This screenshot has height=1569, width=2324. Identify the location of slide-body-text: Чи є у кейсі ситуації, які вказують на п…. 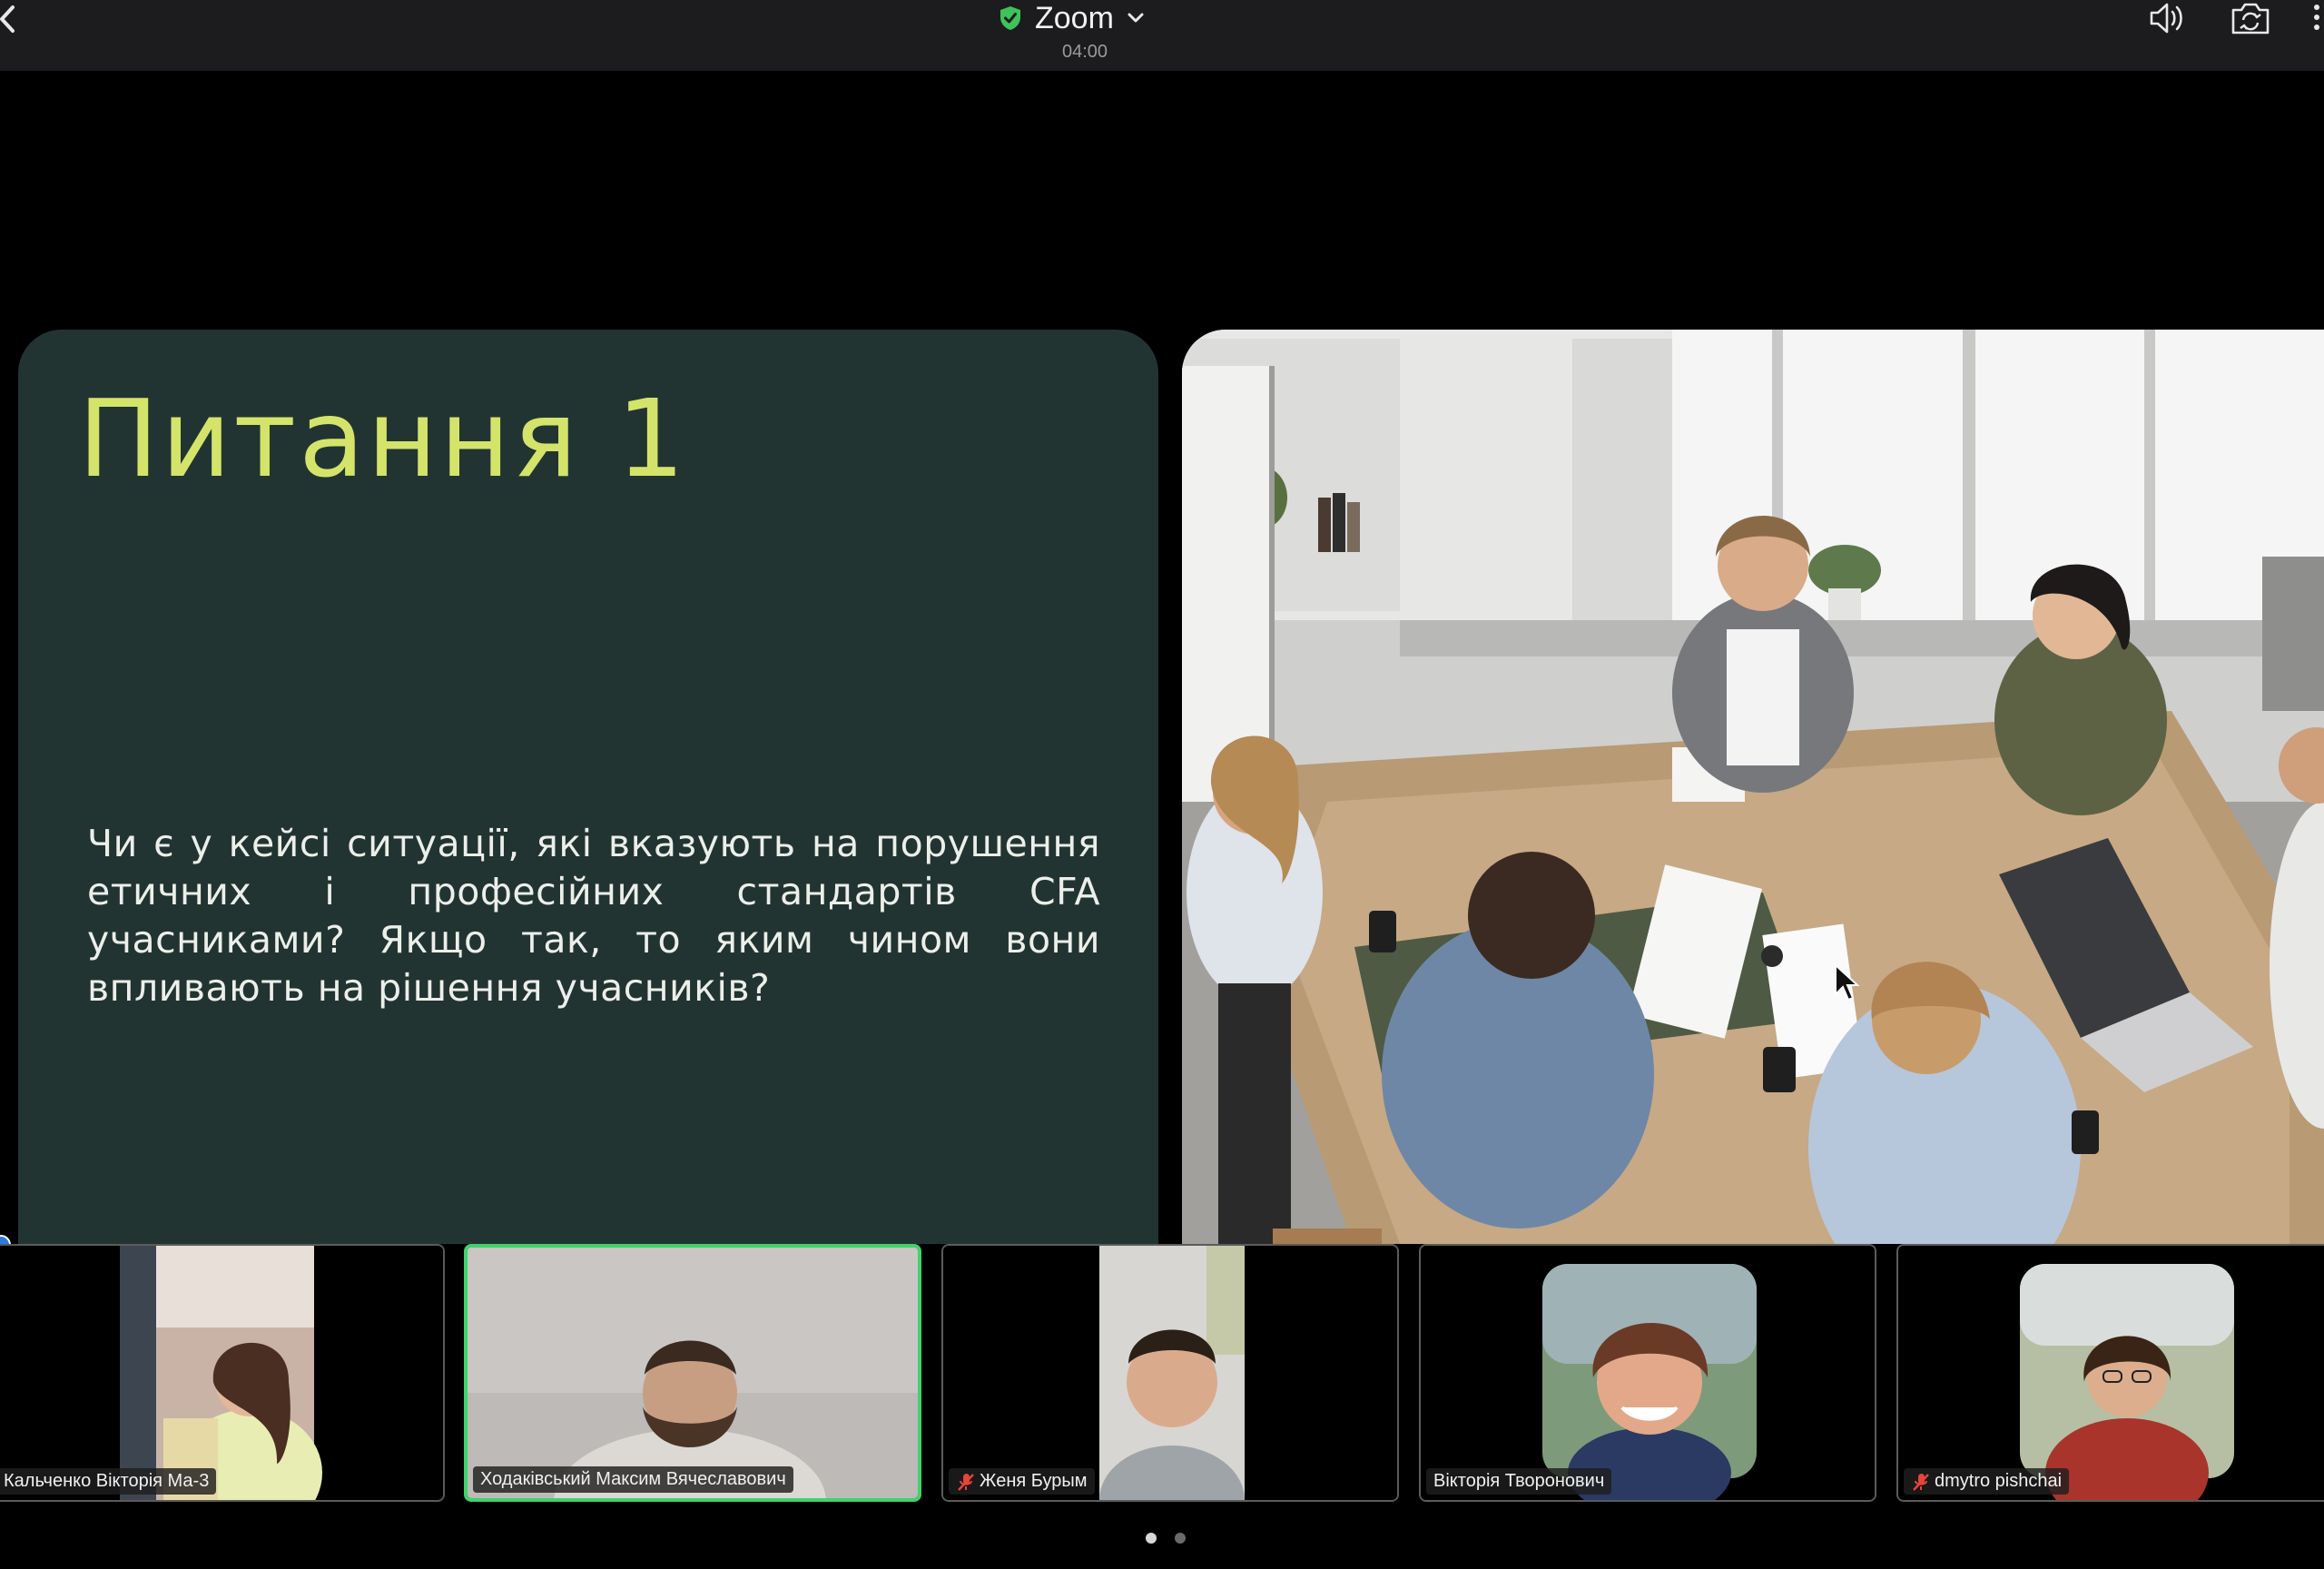
(593, 916).